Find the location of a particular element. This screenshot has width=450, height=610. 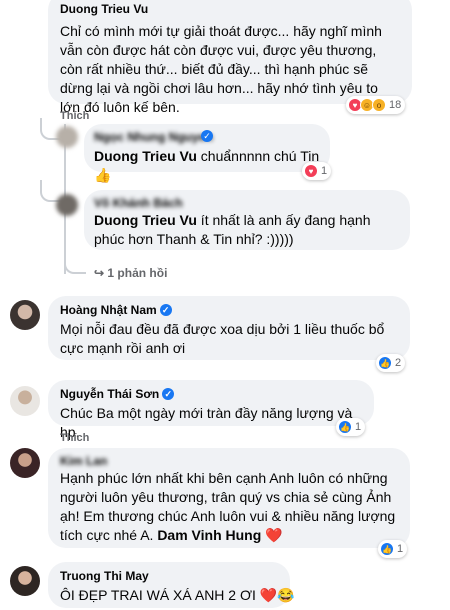

comment-author: Hoàng Nhật Nam ✓ is located at coordinates (116, 310).